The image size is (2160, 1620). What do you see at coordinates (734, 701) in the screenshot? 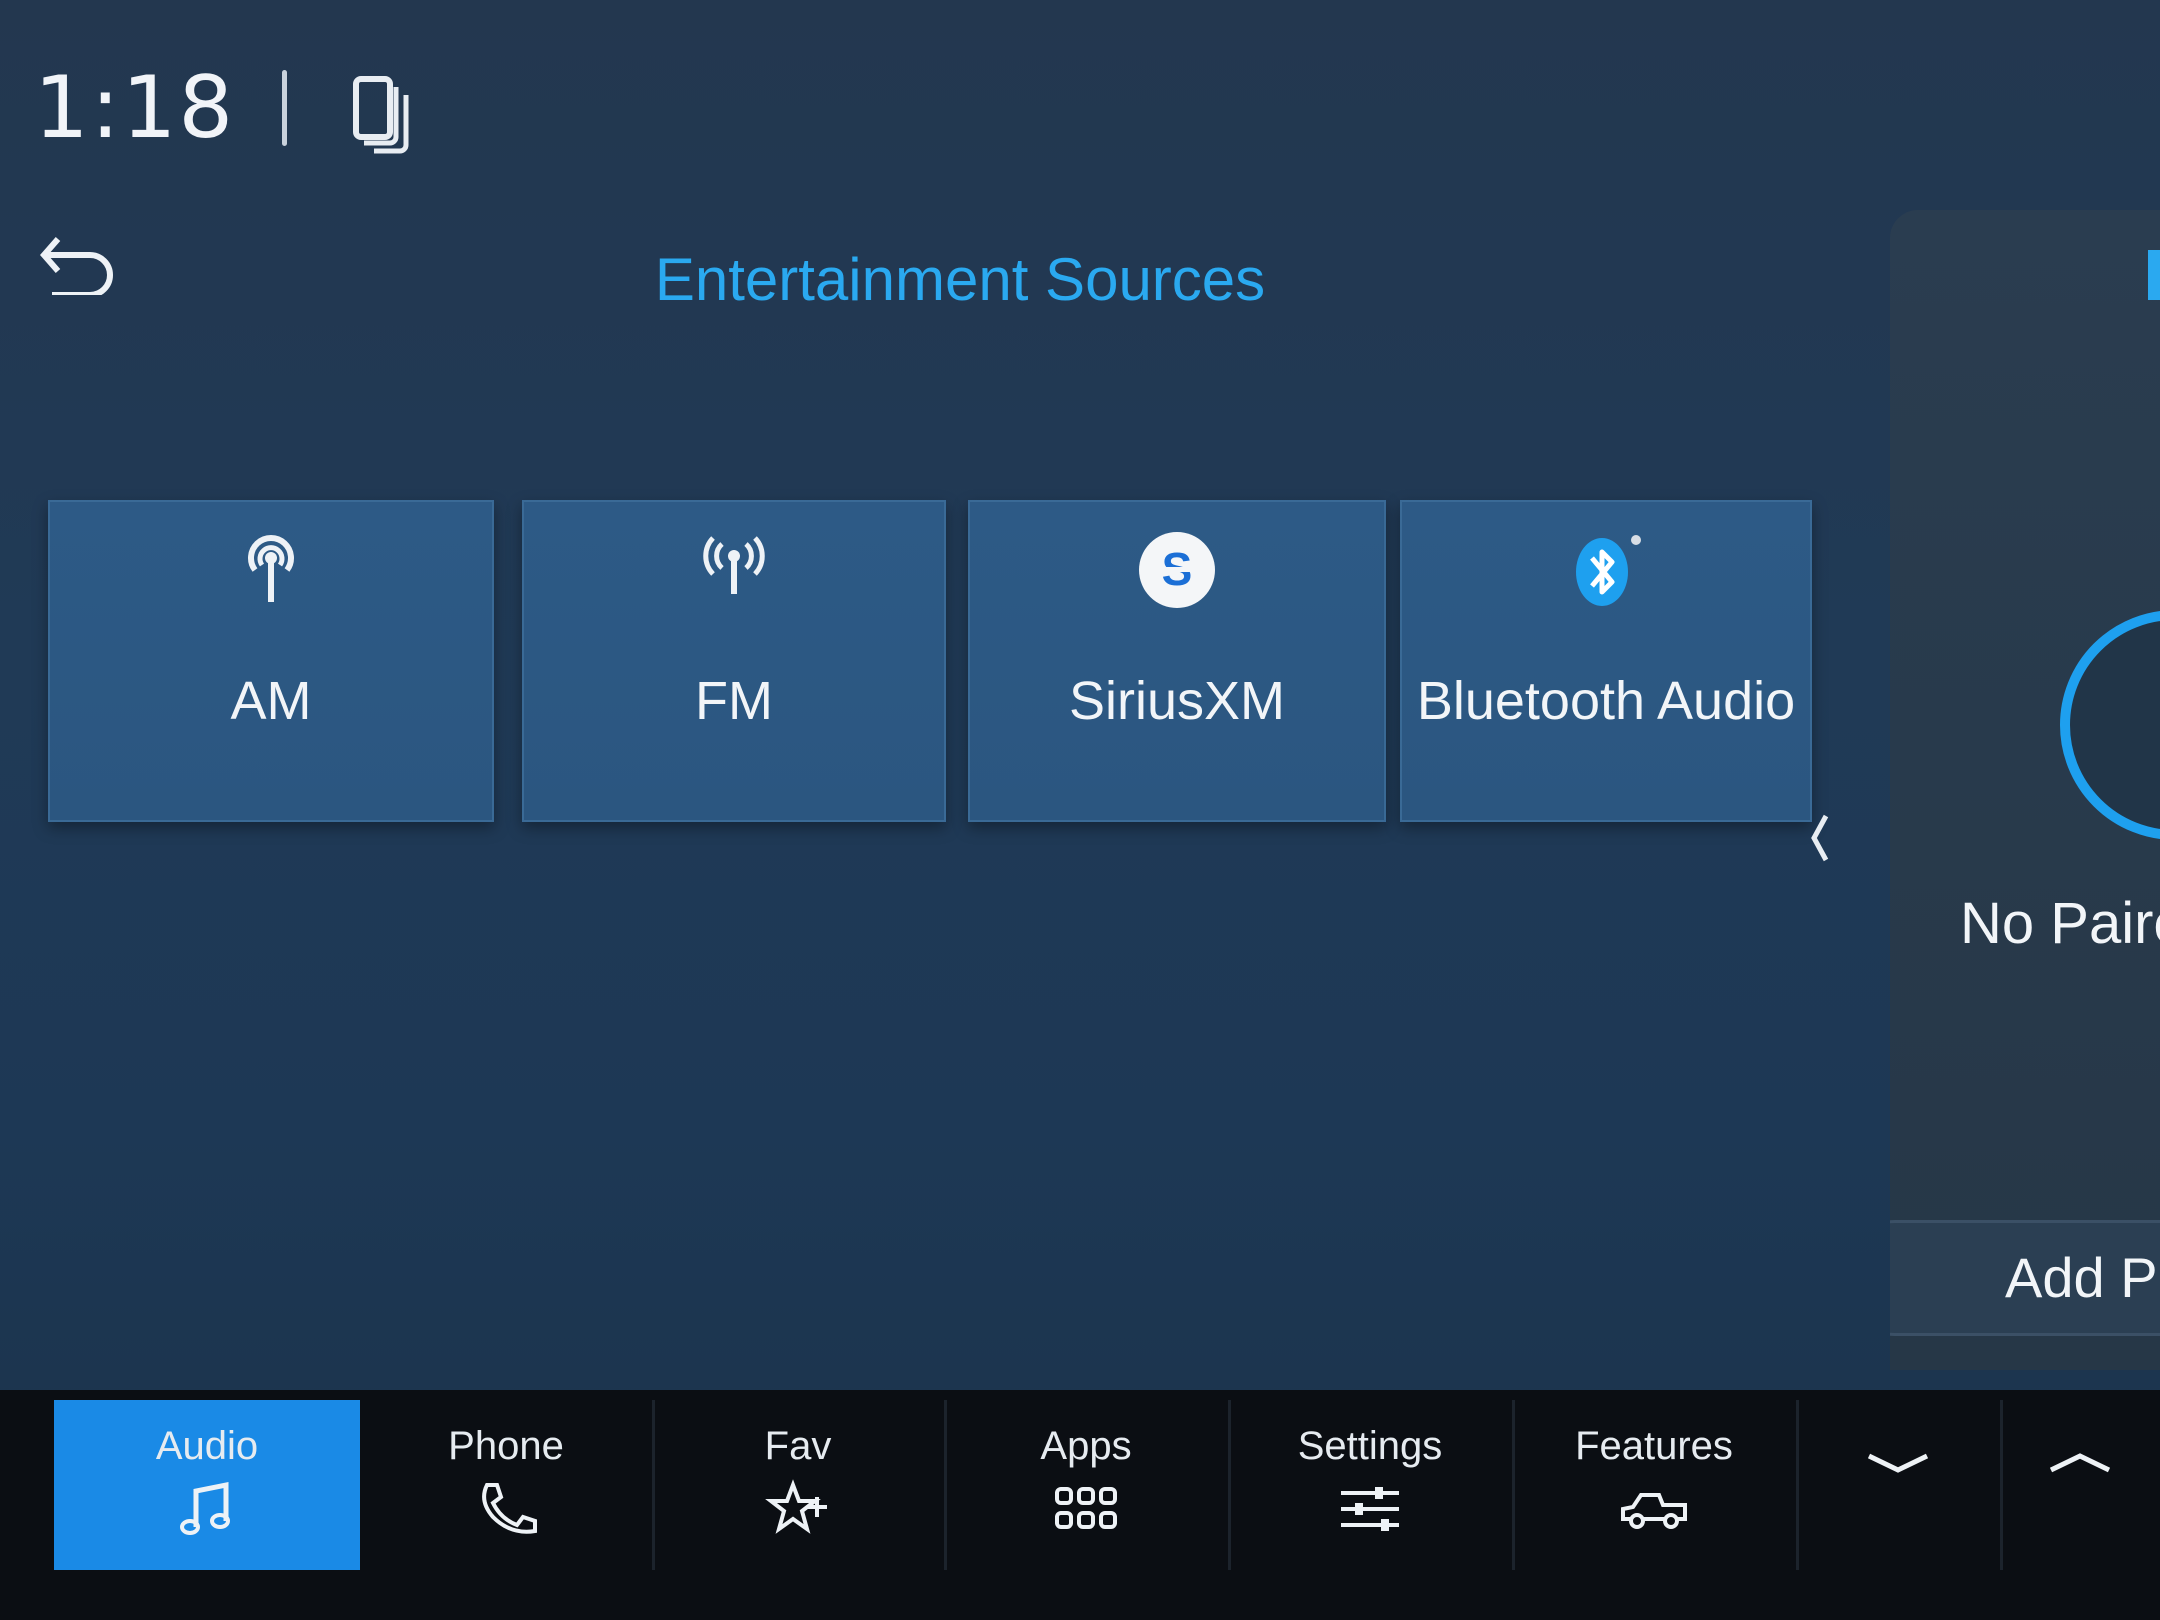
I see `source-label-fm: FM` at bounding box center [734, 701].